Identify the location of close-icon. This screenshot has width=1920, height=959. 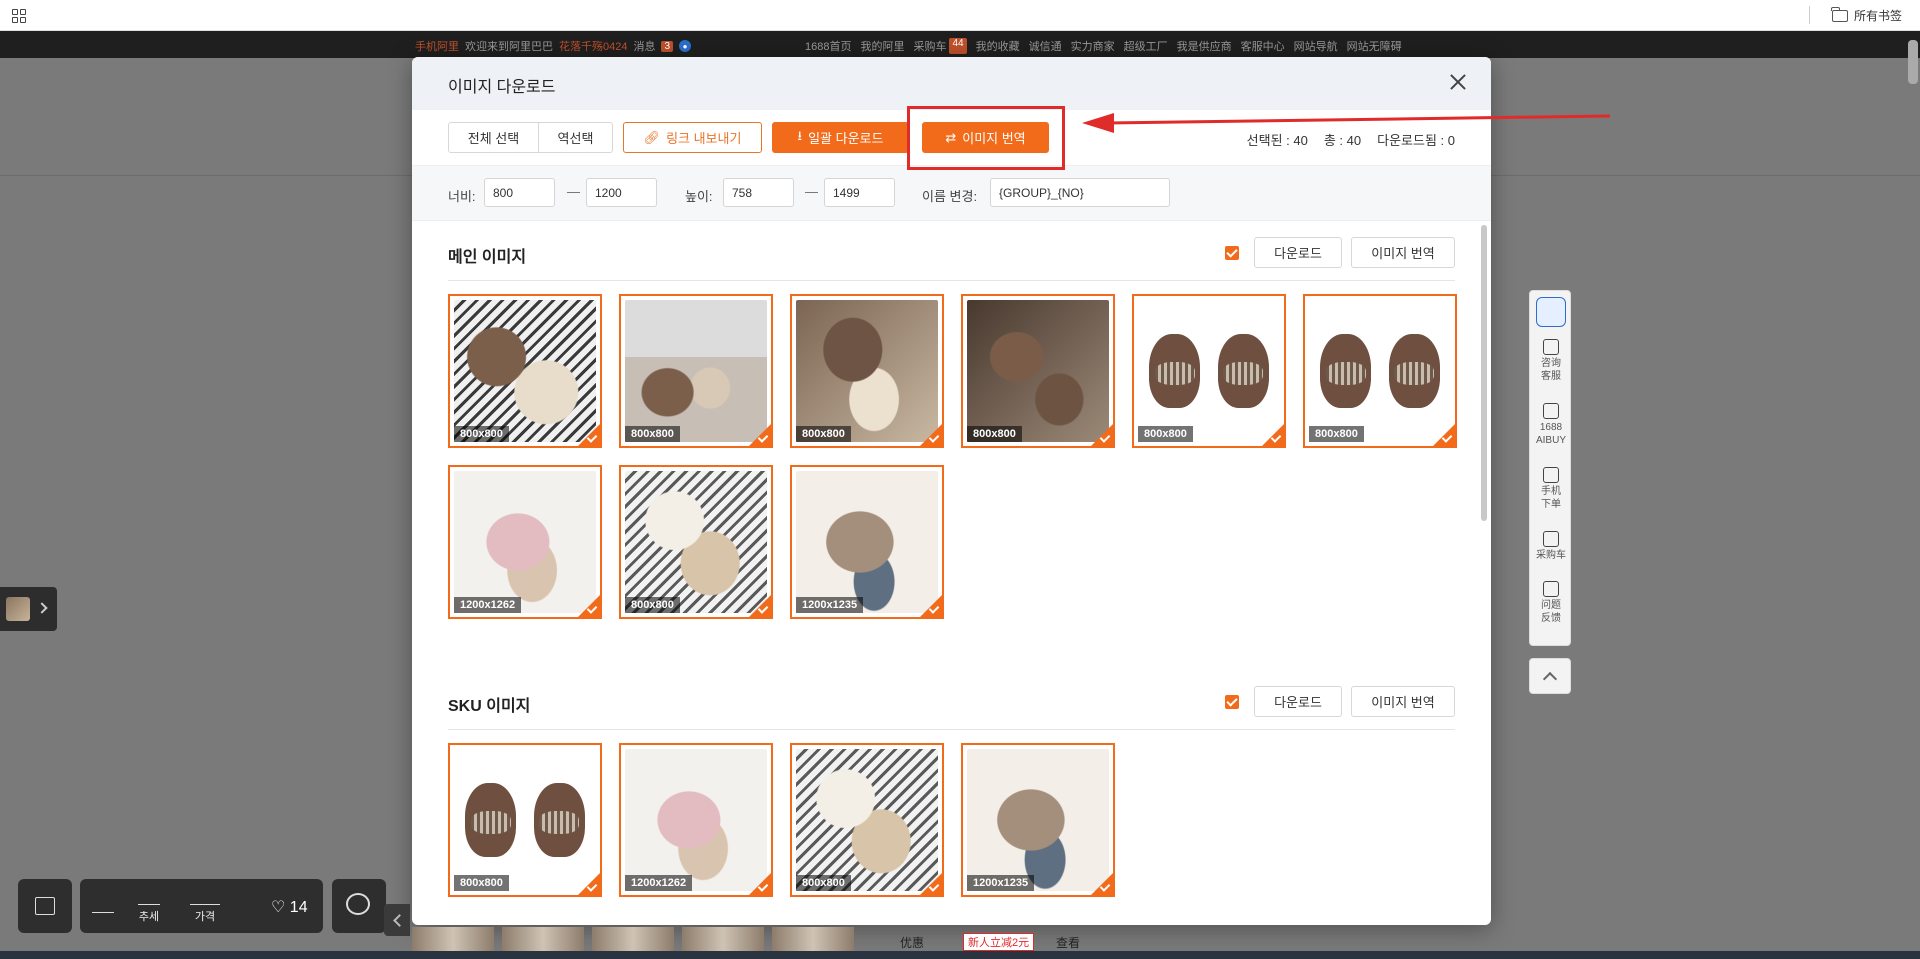
(1458, 82).